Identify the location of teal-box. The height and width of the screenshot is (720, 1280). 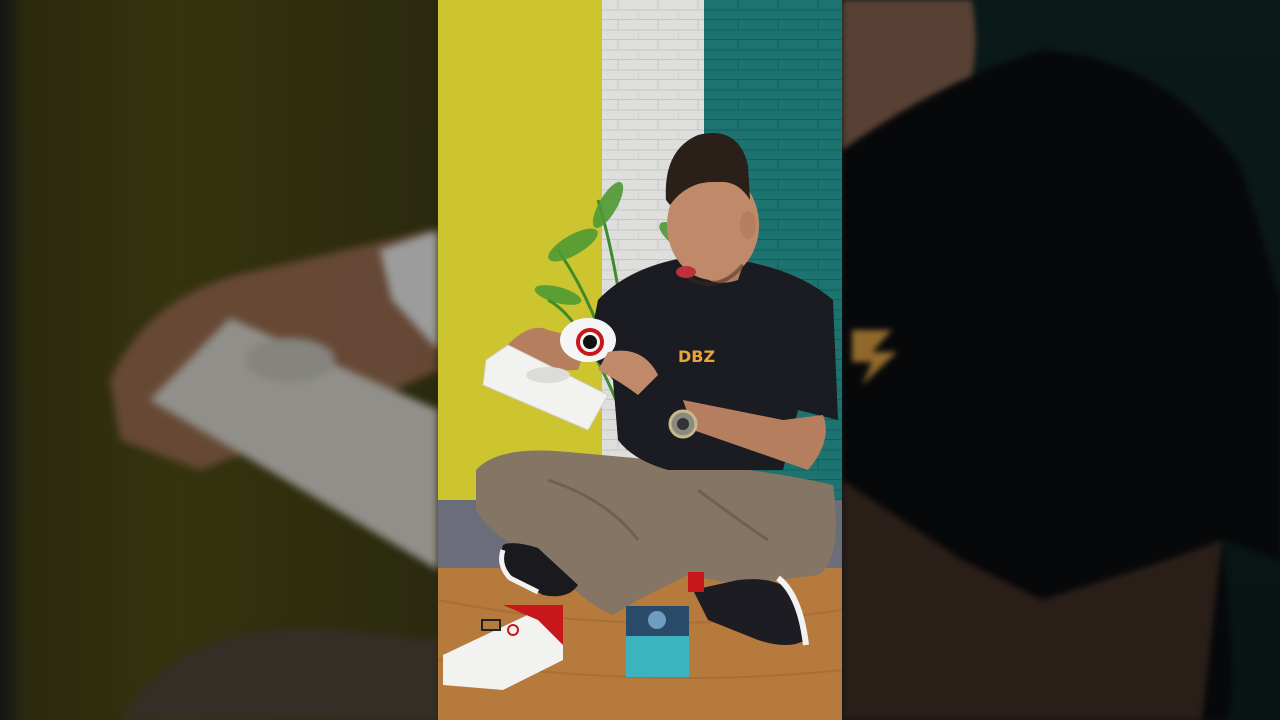
(657, 641).